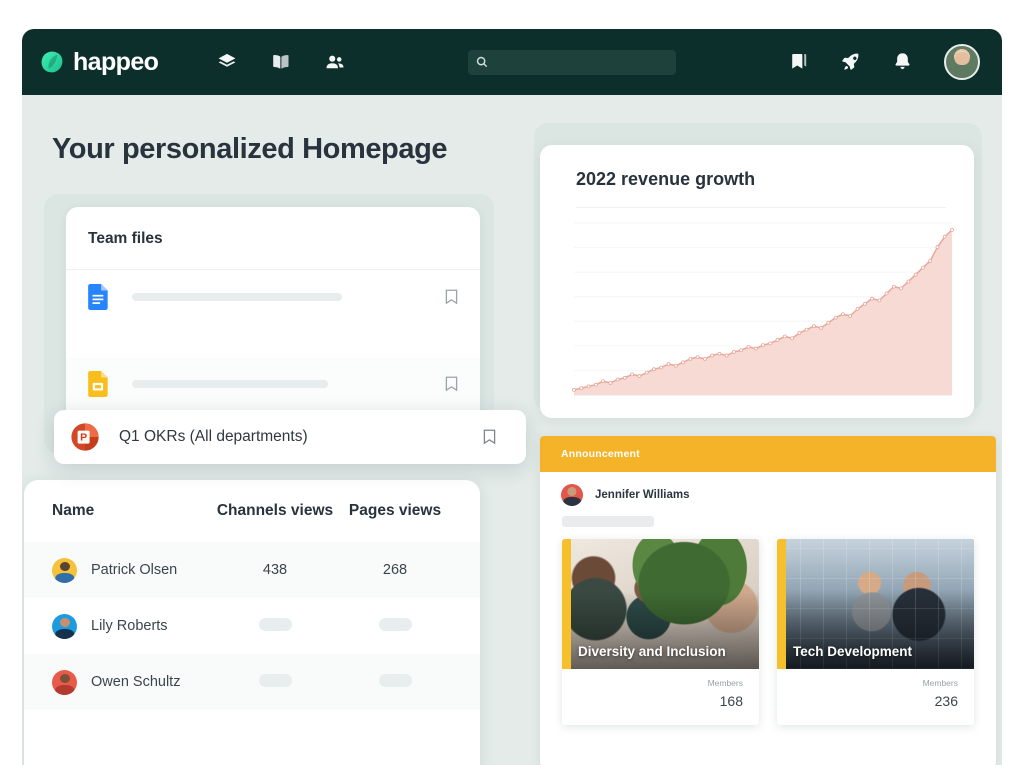  I want to click on announcement-author: Jennifer Williams, so click(768, 489).